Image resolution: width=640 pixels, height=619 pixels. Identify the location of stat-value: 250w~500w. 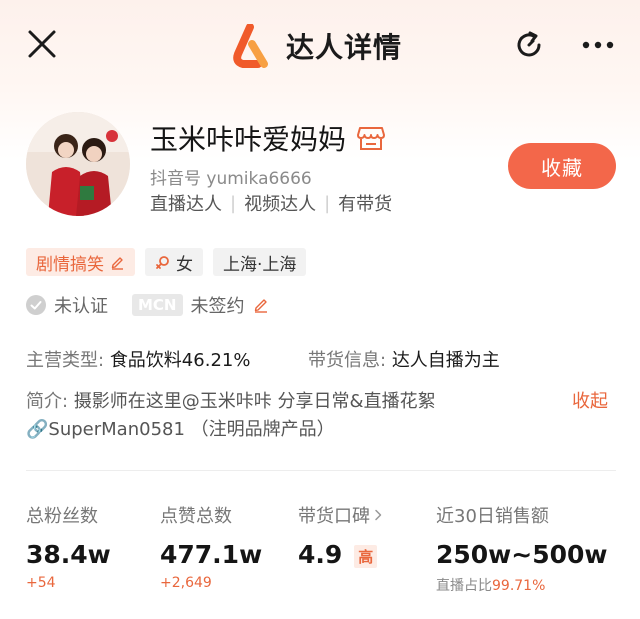
(522, 554).